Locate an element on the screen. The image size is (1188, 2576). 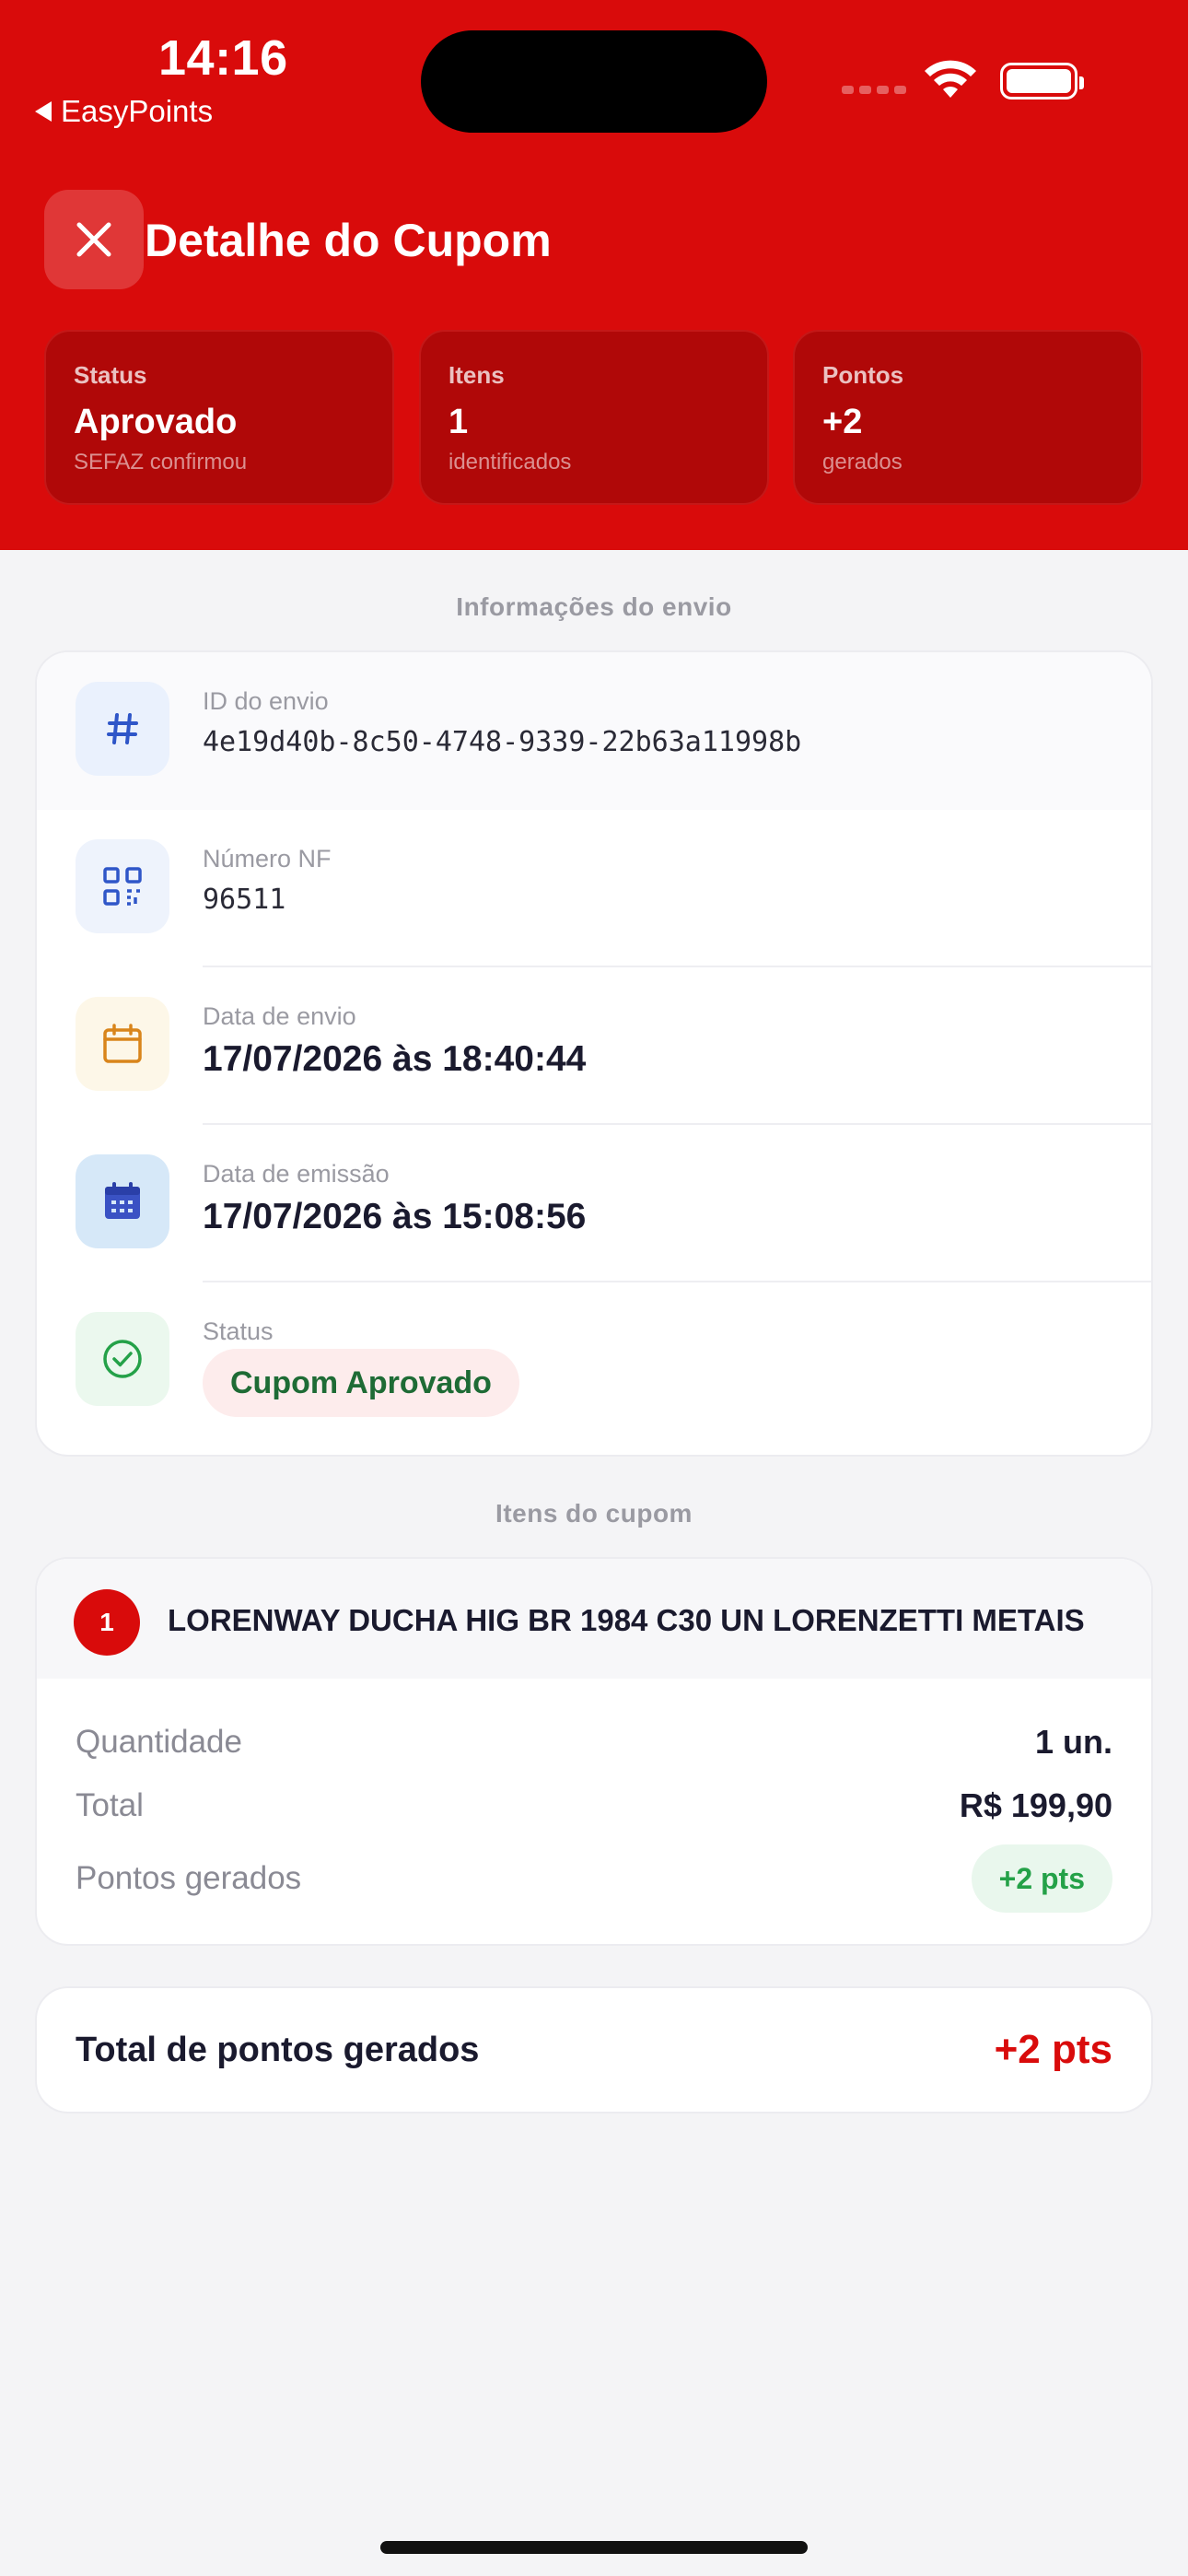
points-badge: +2 pts is located at coordinates (1041, 1878).